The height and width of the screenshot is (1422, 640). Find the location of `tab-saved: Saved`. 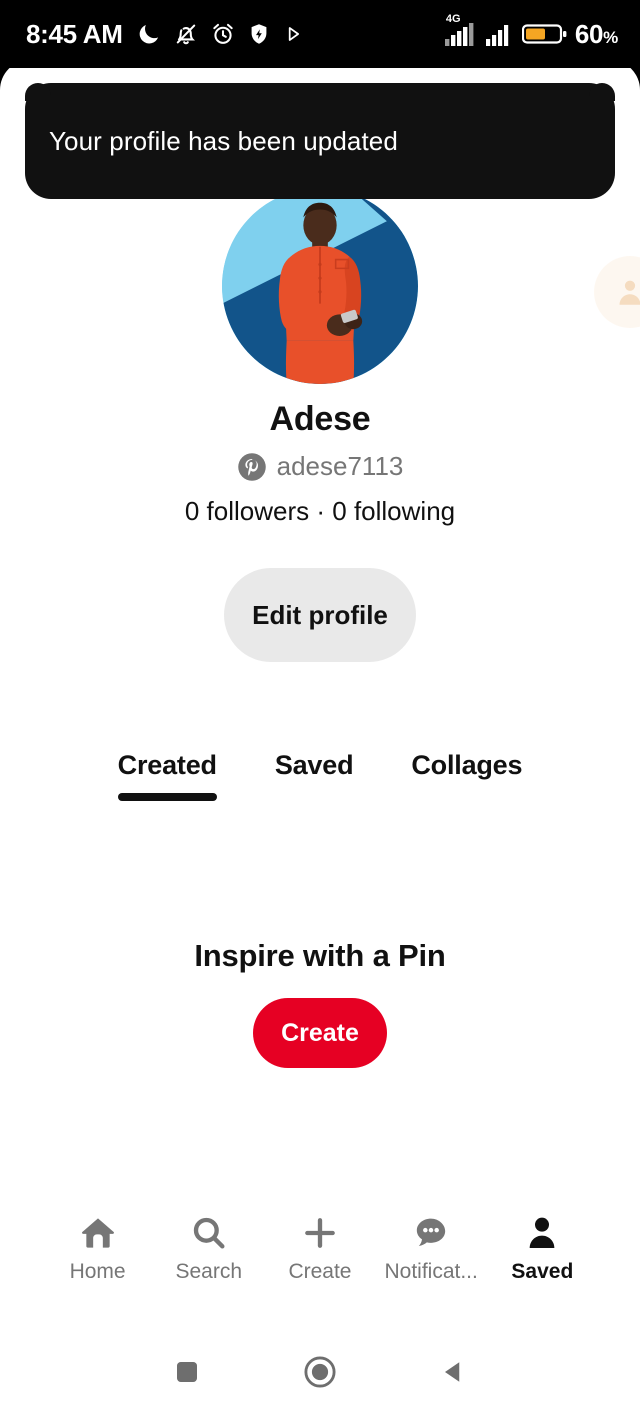

tab-saved: Saved is located at coordinates (314, 775).